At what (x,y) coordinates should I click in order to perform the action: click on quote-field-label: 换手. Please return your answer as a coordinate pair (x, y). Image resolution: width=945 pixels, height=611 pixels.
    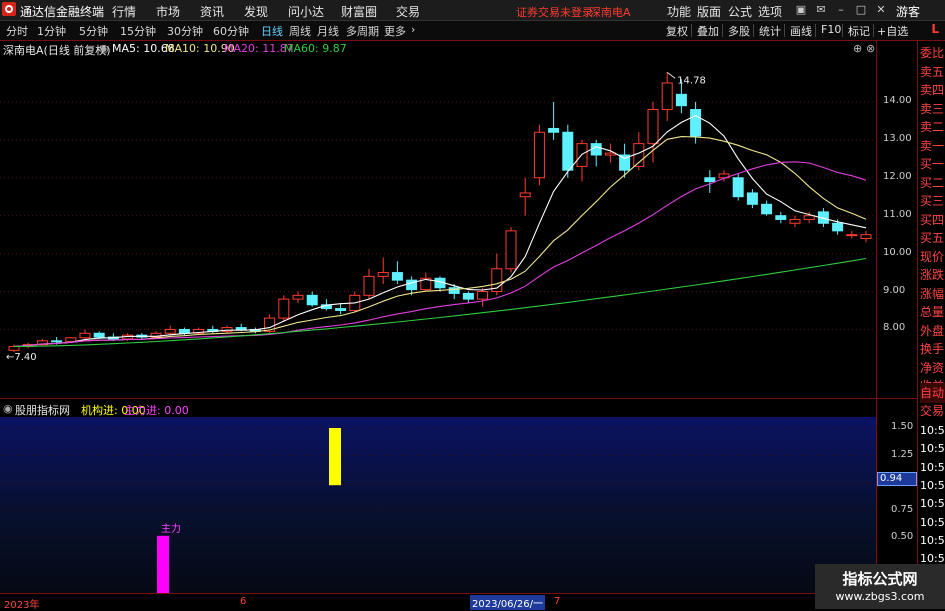
    Looking at the image, I should click on (932, 349).